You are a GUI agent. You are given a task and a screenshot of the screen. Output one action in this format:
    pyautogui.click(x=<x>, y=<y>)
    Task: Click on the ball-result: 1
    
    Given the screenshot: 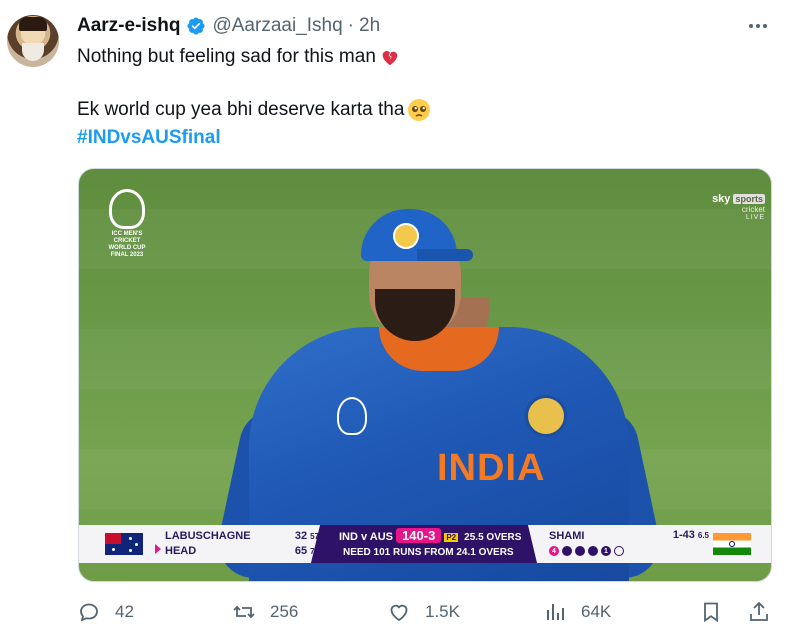 What is the action you would take?
    pyautogui.click(x=606, y=551)
    